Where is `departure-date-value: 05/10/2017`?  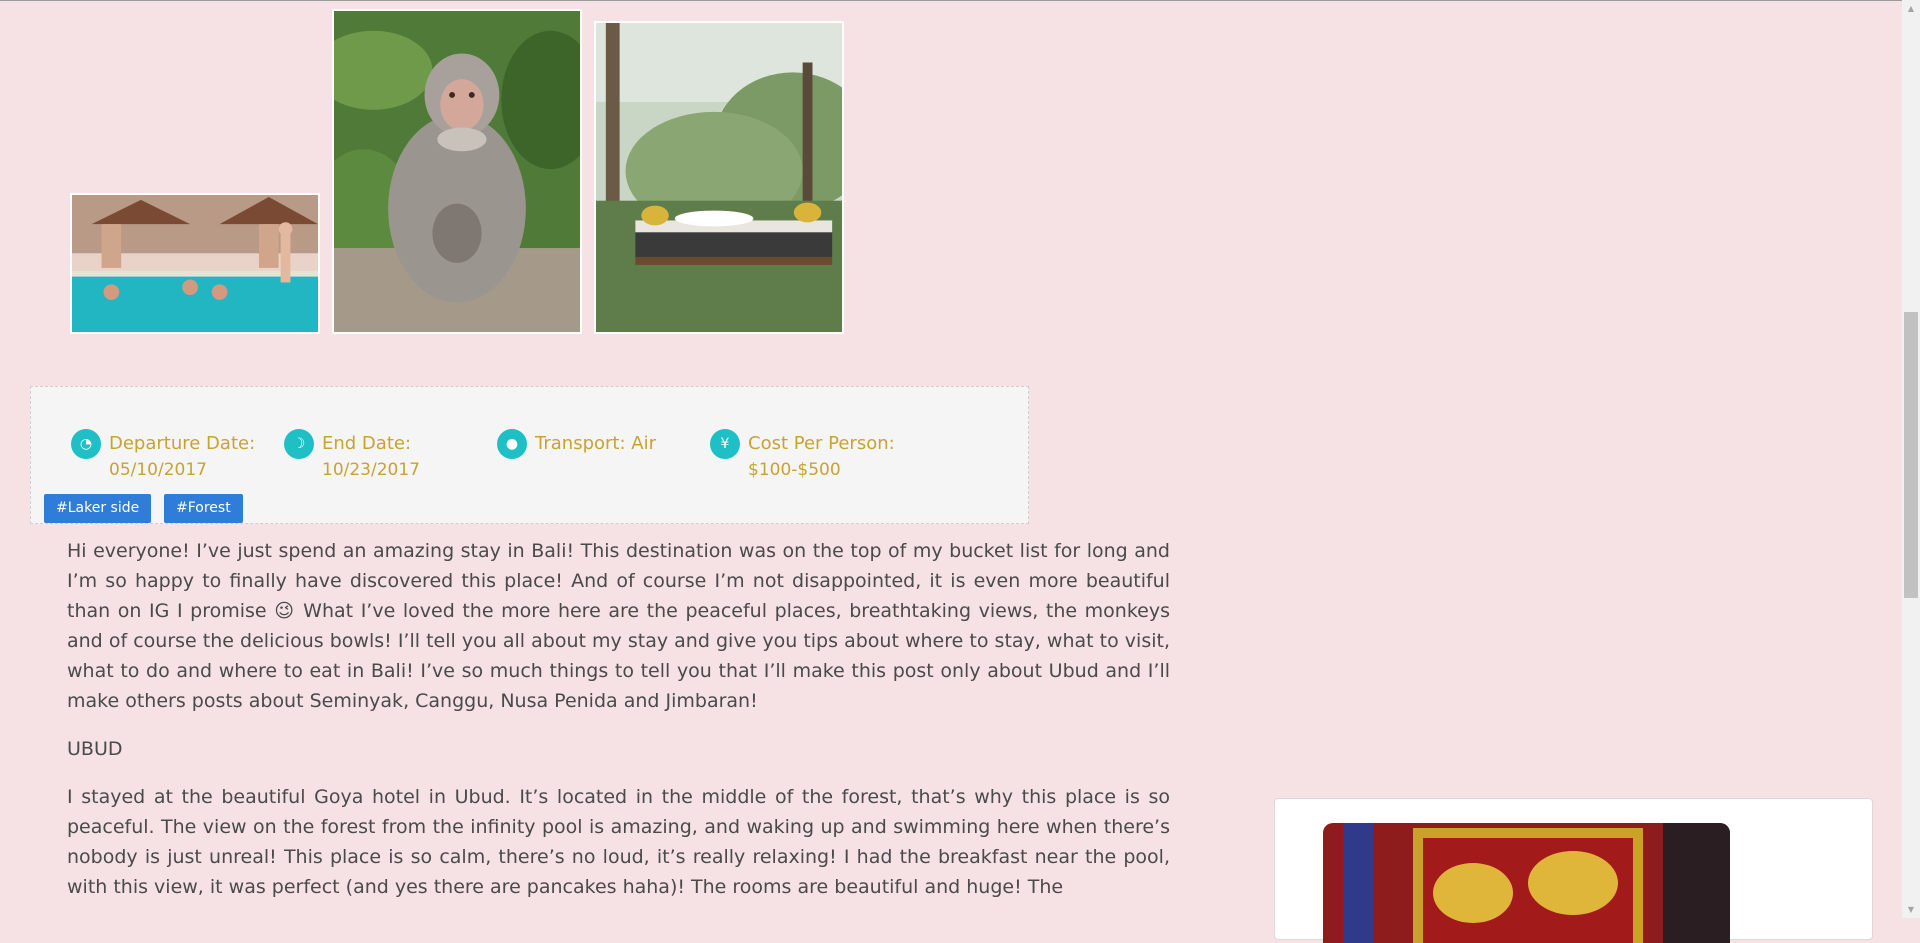
departure-date-value: 05/10/2017 is located at coordinates (158, 470).